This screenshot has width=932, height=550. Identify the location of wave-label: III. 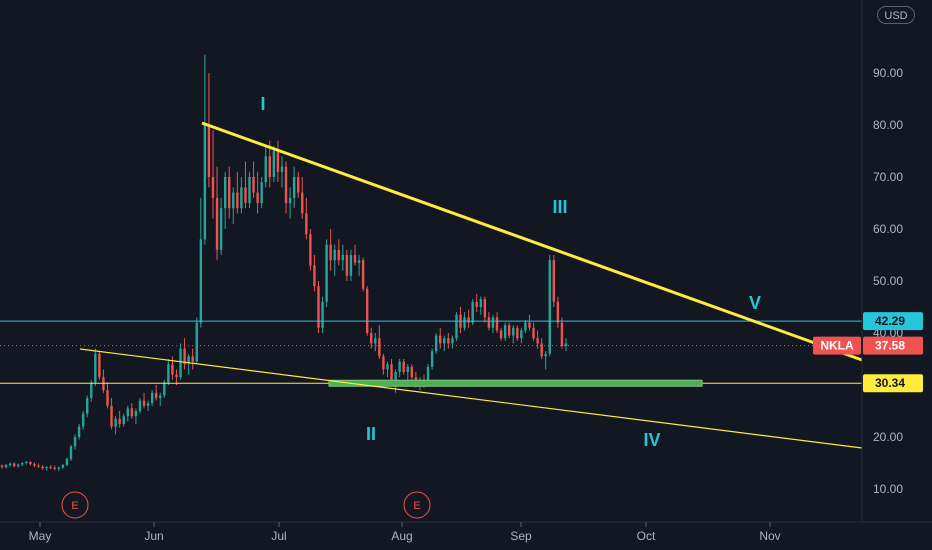
(559, 207).